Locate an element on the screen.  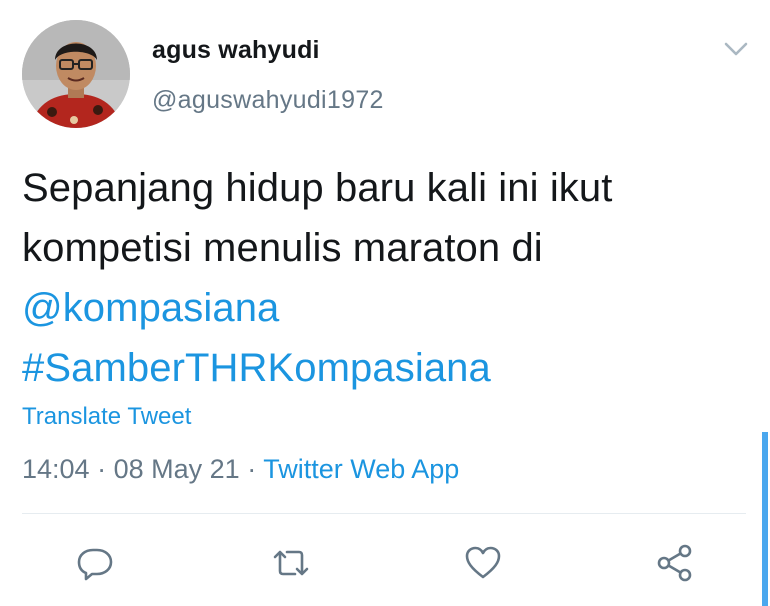
tweet-time: 14:04 is located at coordinates (56, 469).